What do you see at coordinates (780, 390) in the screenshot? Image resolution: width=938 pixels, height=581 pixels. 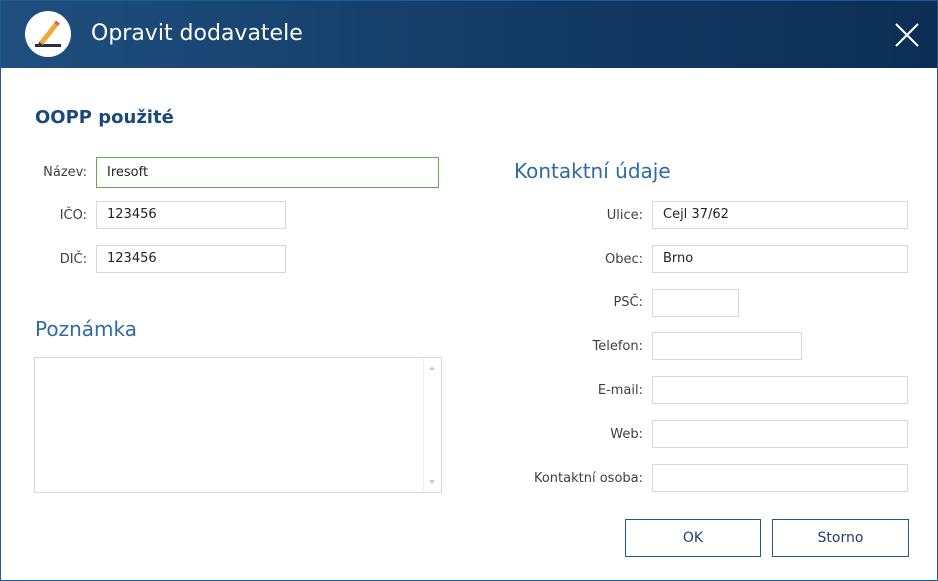 I see `email-input` at bounding box center [780, 390].